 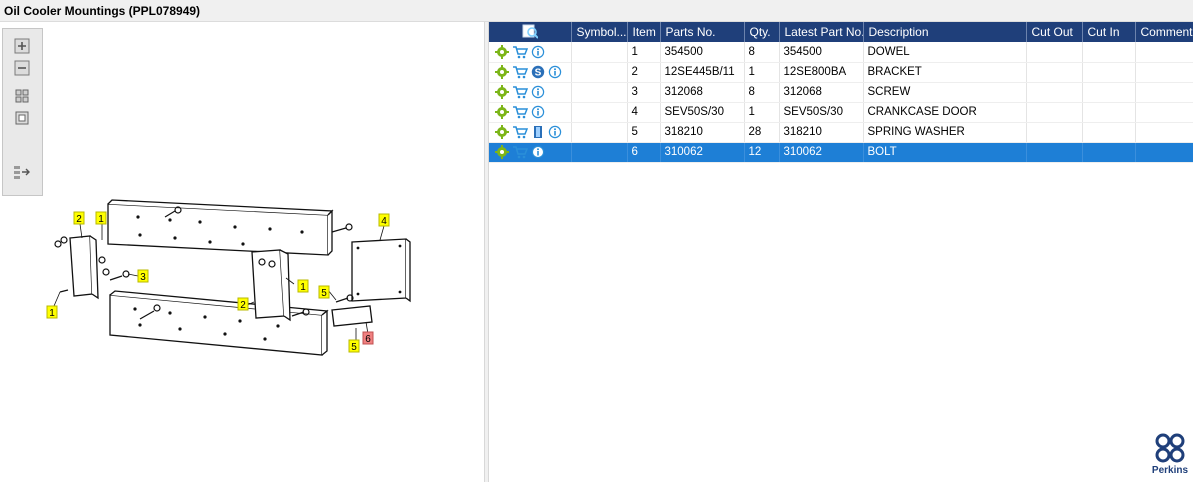 What do you see at coordinates (22, 172) in the screenshot?
I see `export-icon` at bounding box center [22, 172].